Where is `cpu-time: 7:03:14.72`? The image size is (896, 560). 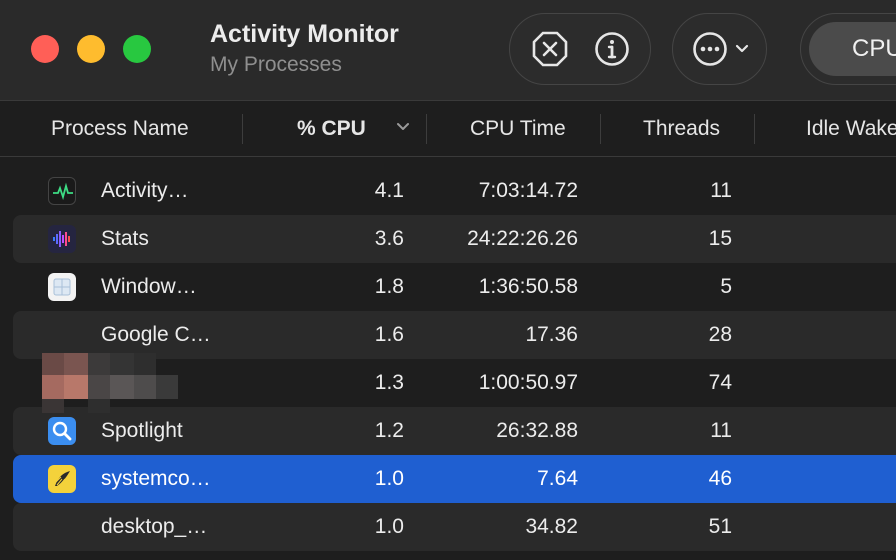 cpu-time: 7:03:14.72 is located at coordinates (528, 190).